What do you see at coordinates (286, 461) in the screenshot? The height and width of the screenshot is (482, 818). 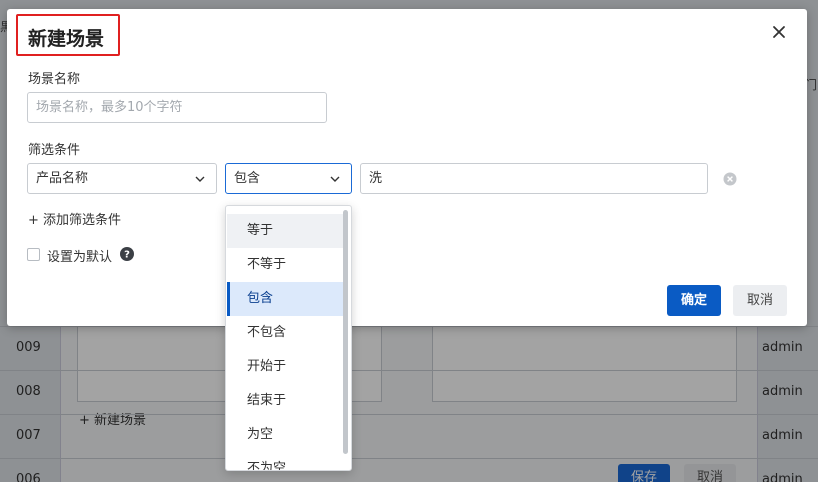 I see `operator-option: 不为空` at bounding box center [286, 461].